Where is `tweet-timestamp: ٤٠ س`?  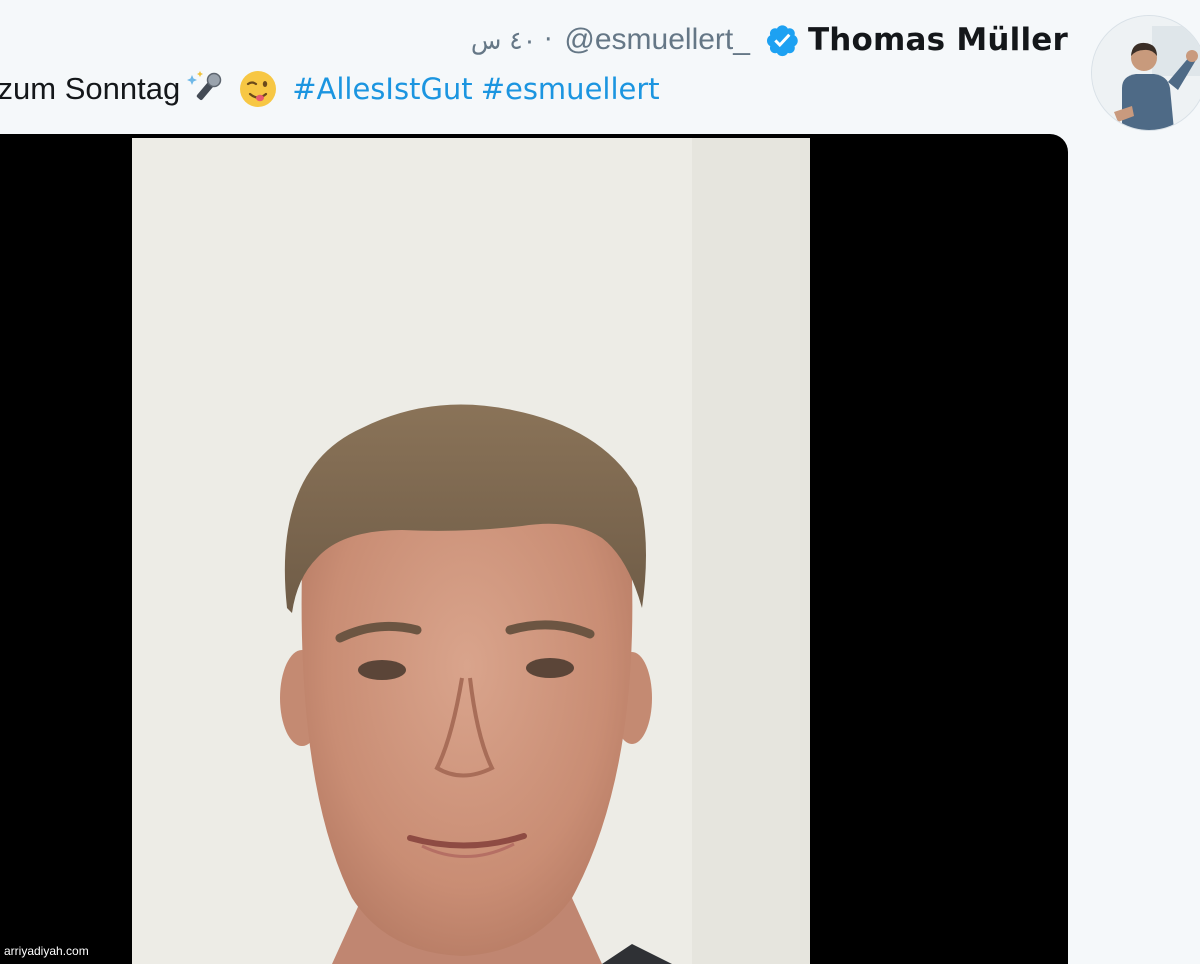
tweet-timestamp: ٤٠ س is located at coordinates (503, 40).